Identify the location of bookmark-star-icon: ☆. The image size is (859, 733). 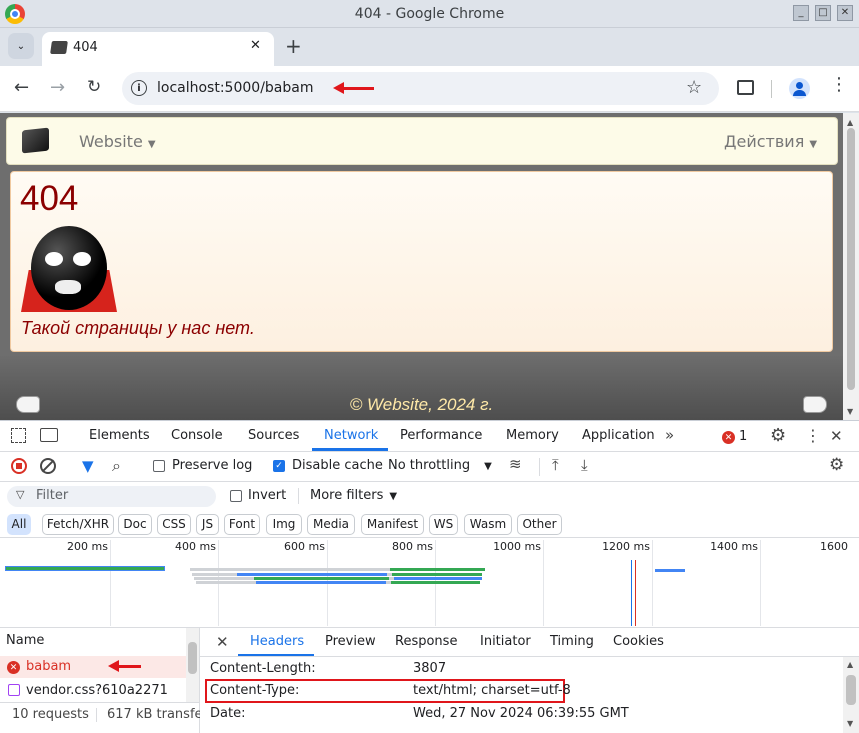
(694, 87).